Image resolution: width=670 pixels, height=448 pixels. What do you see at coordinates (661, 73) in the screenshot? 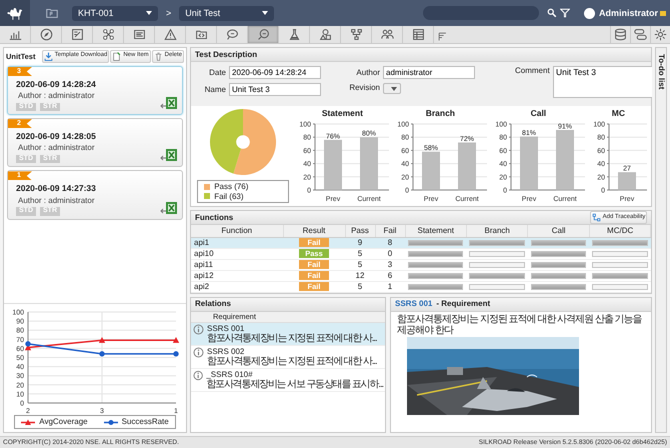
I see `side-panel-title: To-do list` at bounding box center [661, 73].